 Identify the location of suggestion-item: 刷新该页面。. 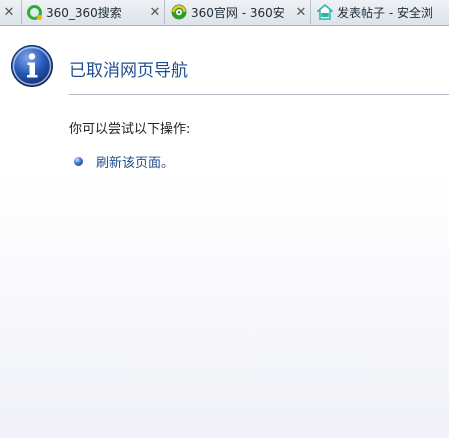
(124, 161).